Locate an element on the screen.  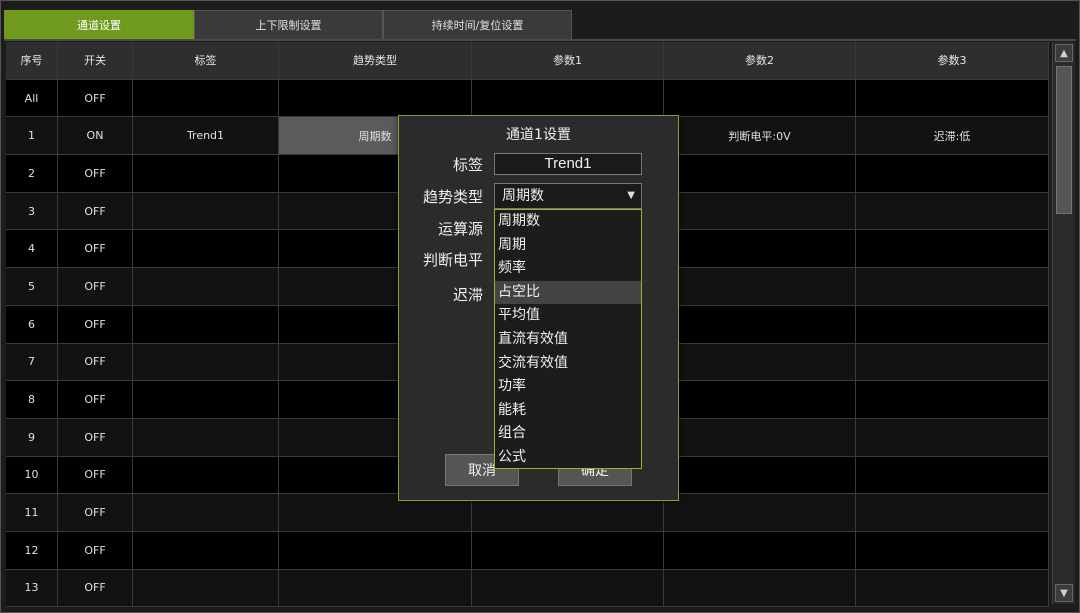
dropdown-option: 公式 is located at coordinates (568, 458).